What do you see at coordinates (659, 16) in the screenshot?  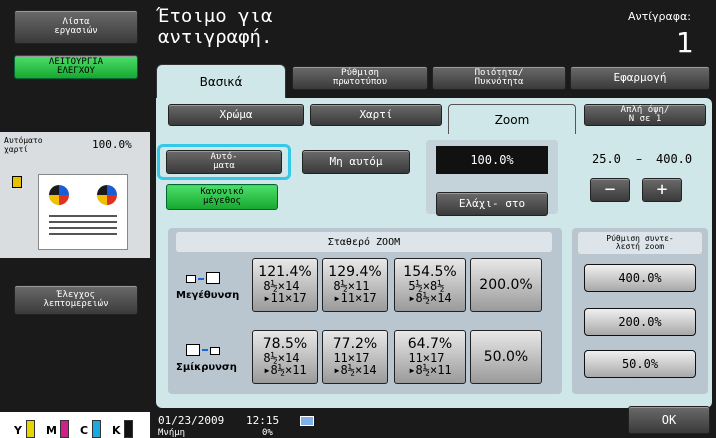 I see `copies-label: Αντίγραφα:` at bounding box center [659, 16].